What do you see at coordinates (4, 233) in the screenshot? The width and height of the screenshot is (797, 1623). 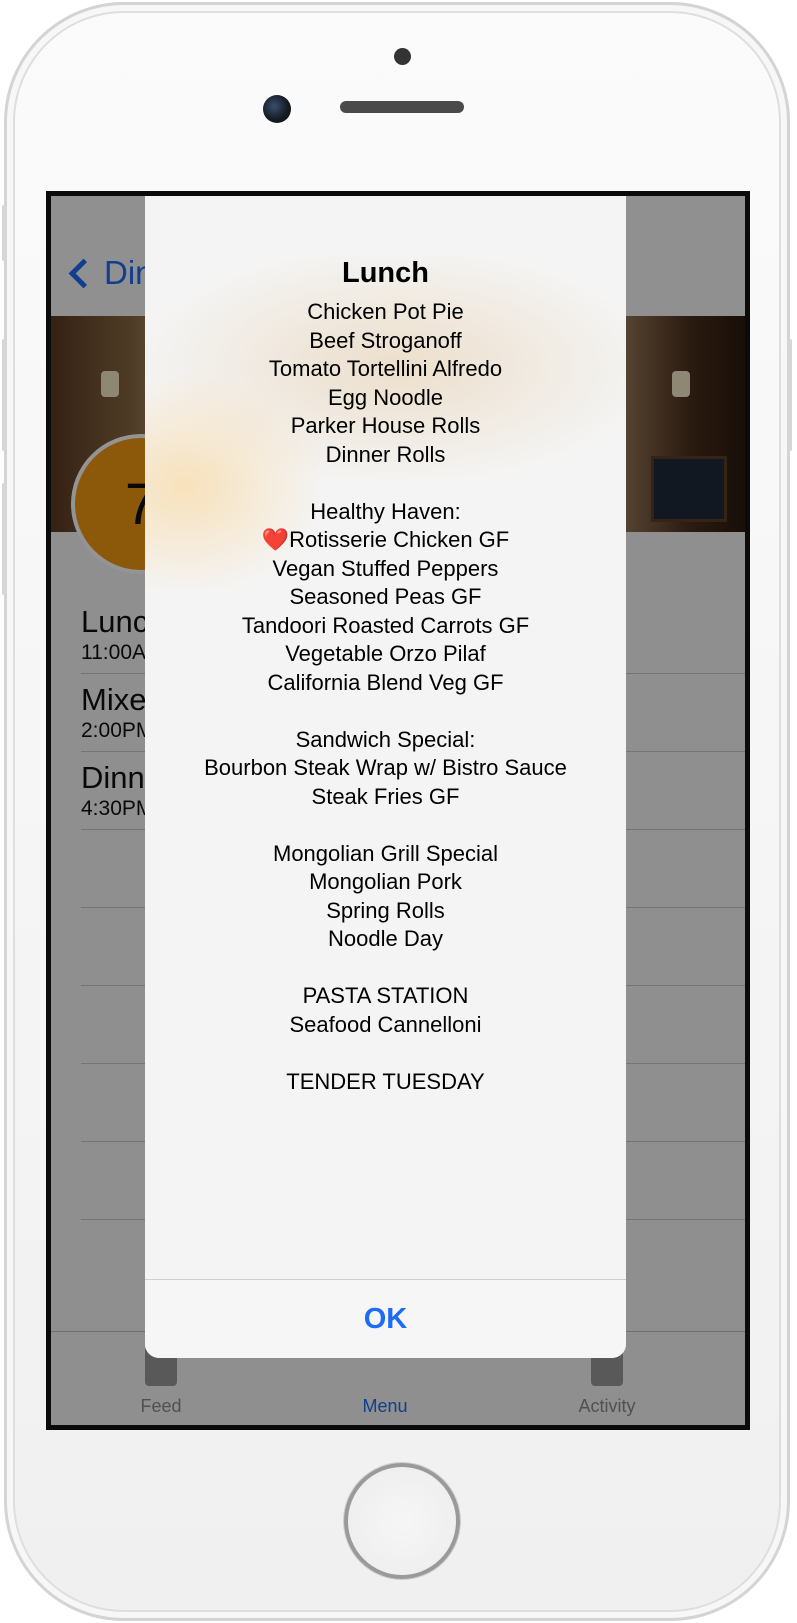 I see `mute-switch` at bounding box center [4, 233].